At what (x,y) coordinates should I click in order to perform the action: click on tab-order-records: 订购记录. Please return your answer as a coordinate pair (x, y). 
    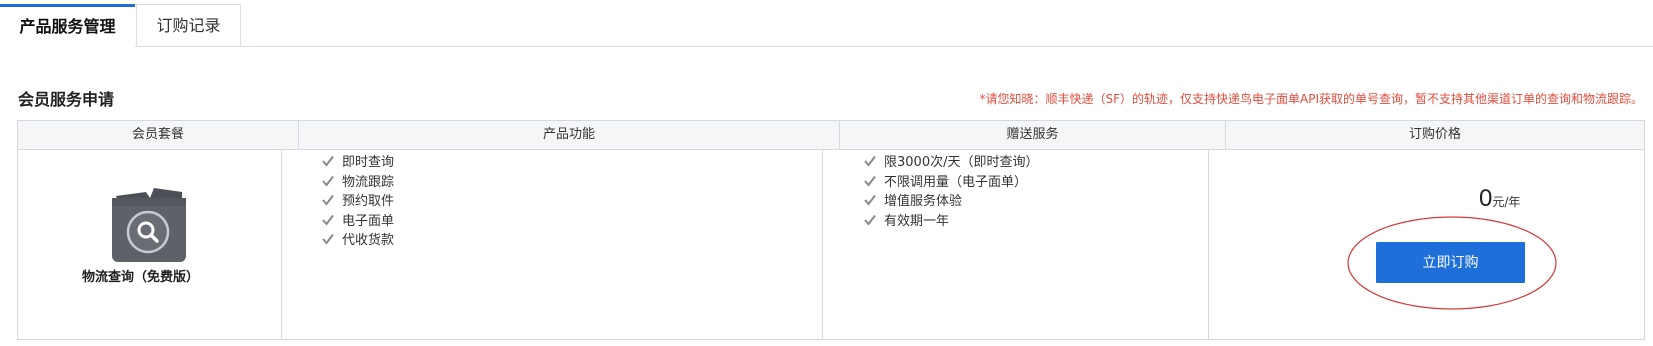
    Looking at the image, I should click on (188, 25).